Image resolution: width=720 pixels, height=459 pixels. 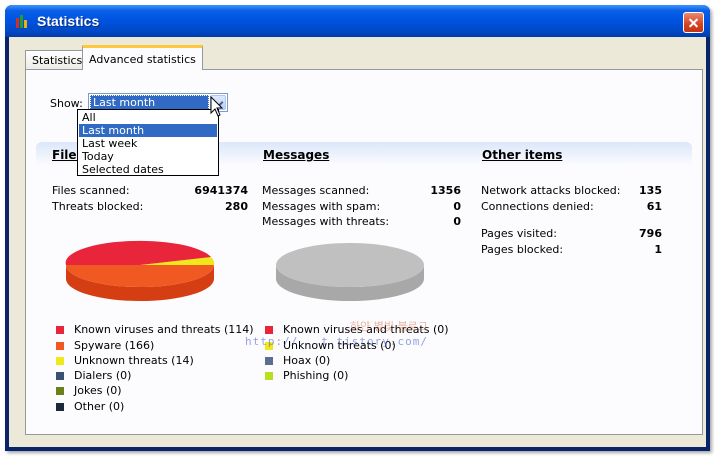 What do you see at coordinates (350, 265) in the screenshot?
I see `pie-top-empty` at bounding box center [350, 265].